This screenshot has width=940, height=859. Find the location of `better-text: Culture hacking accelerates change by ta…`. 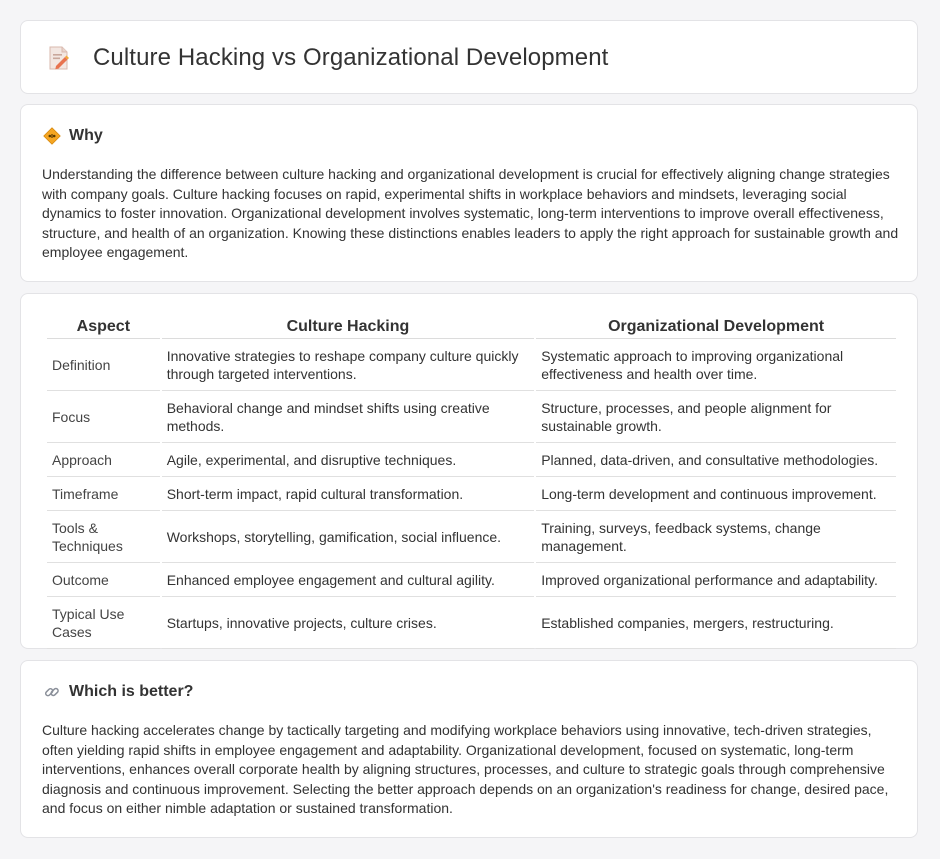

better-text: Culture hacking accelerates change by ta… is located at coordinates (465, 769).